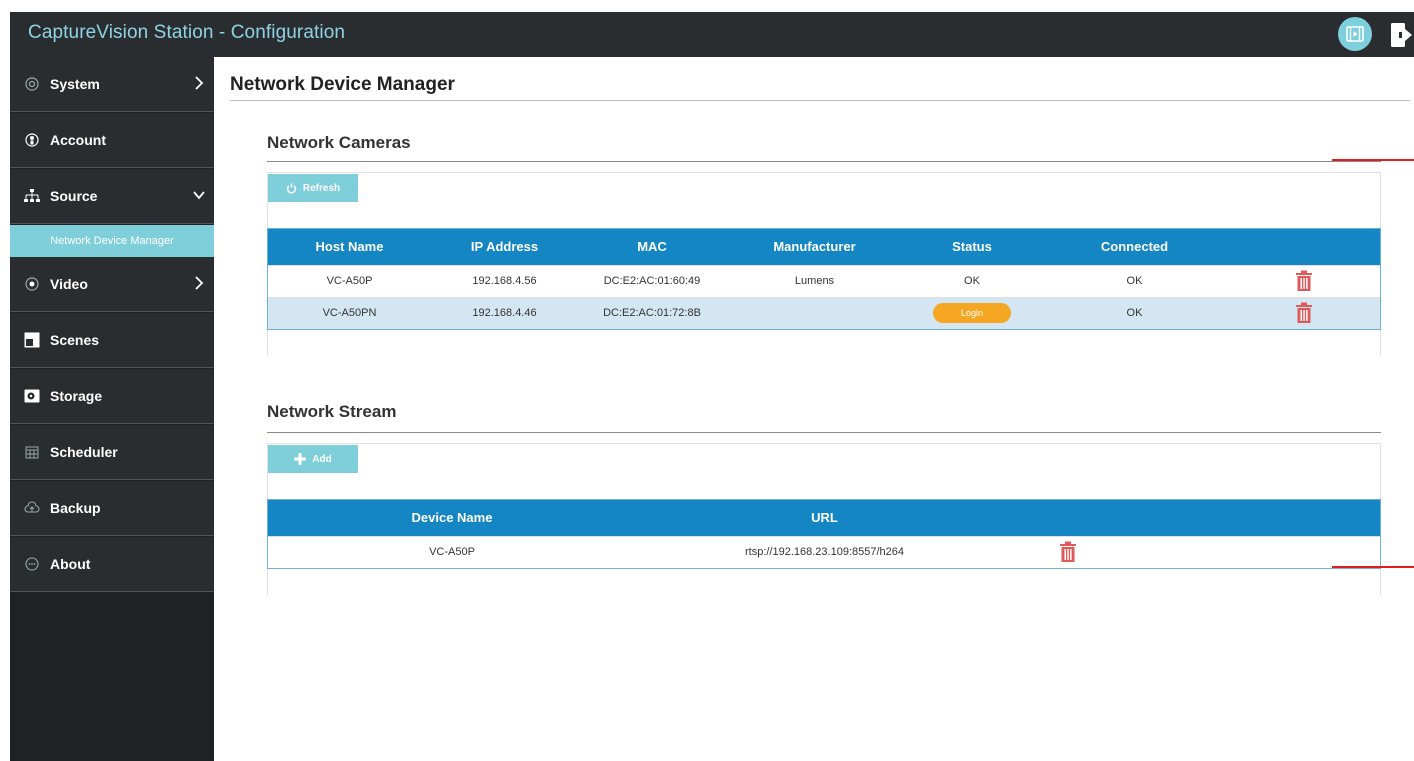 Image resolution: width=1414 pixels, height=761 pixels. I want to click on sidebar-item-scheduler: Scheduler, so click(112, 452).